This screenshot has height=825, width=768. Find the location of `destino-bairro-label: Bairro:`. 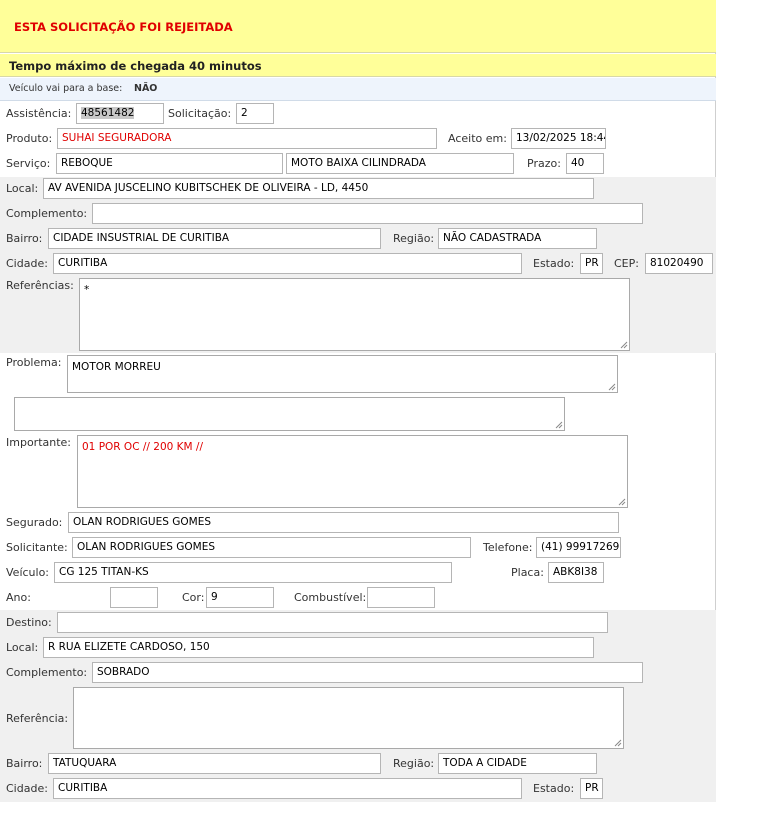

destino-bairro-label: Bairro: is located at coordinates (24, 763).